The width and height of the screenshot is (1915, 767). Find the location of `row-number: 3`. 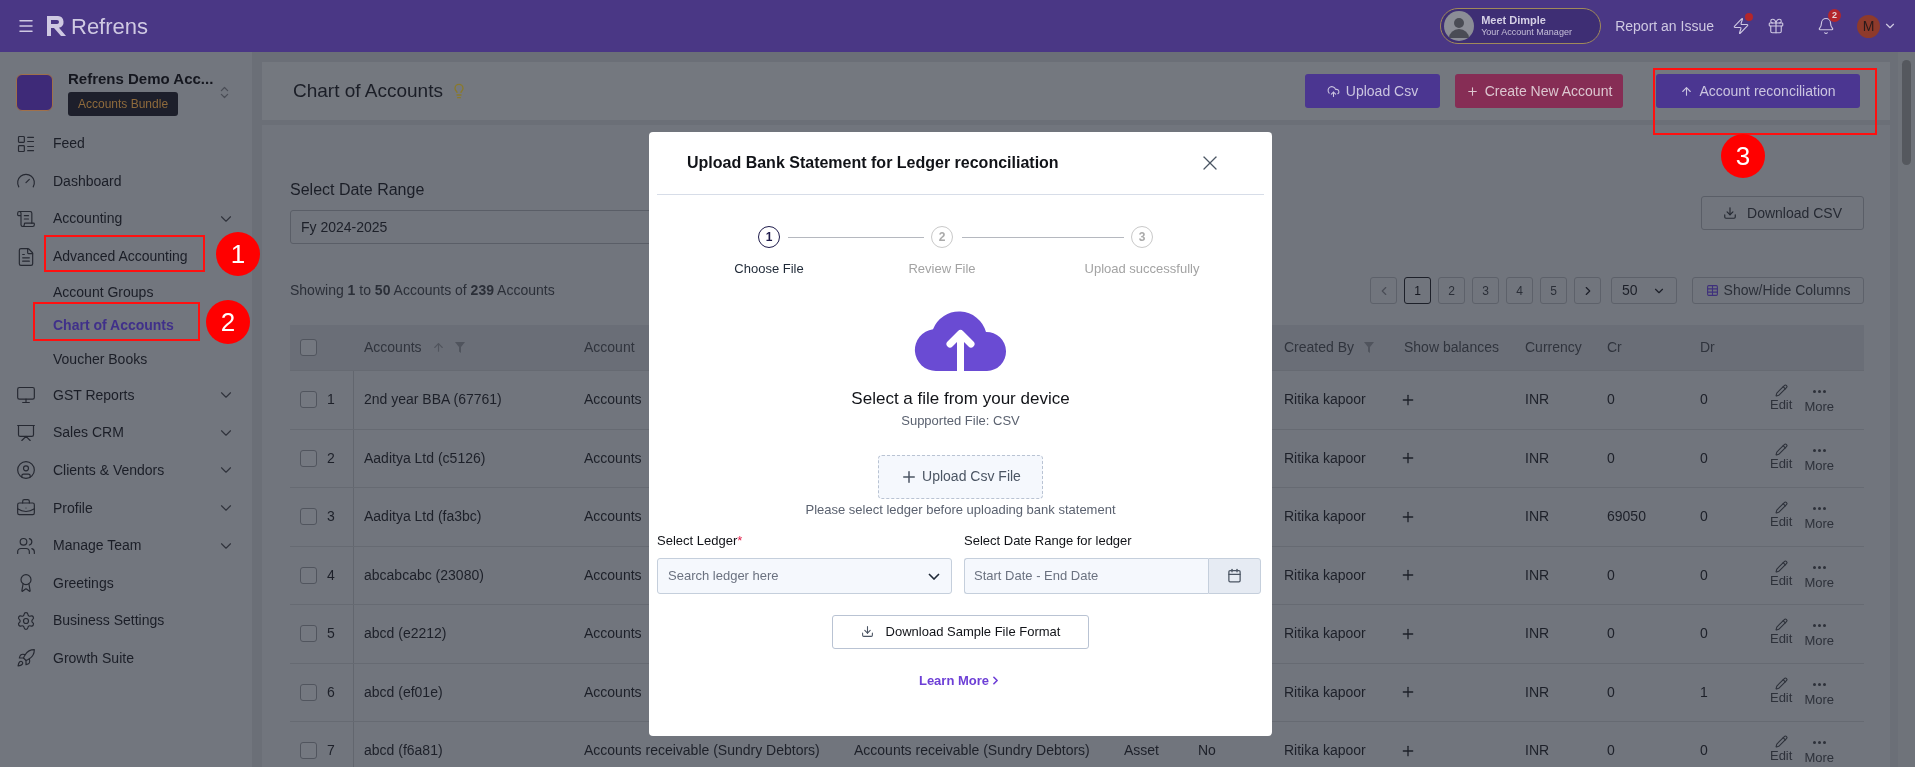

row-number: 3 is located at coordinates (331, 517).